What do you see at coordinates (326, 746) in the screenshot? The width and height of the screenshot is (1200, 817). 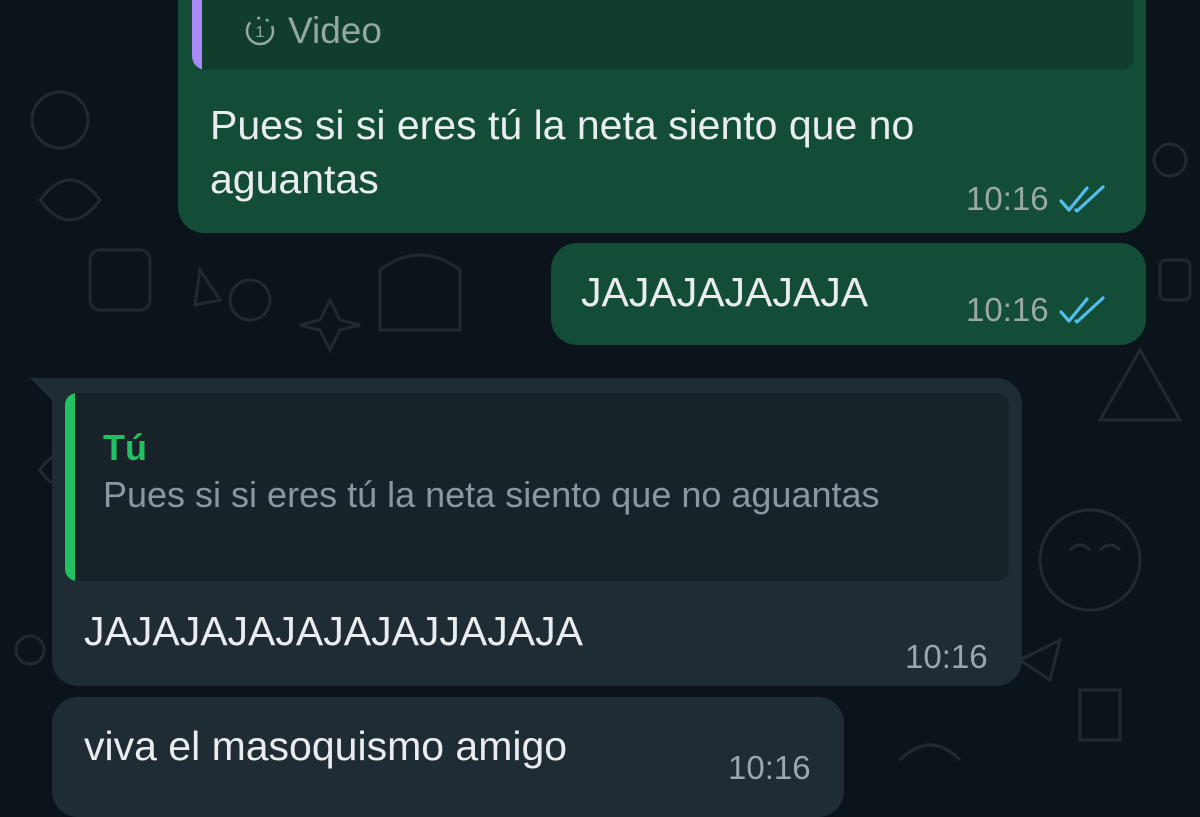 I see `message-text: viva el masoquismo amigo` at bounding box center [326, 746].